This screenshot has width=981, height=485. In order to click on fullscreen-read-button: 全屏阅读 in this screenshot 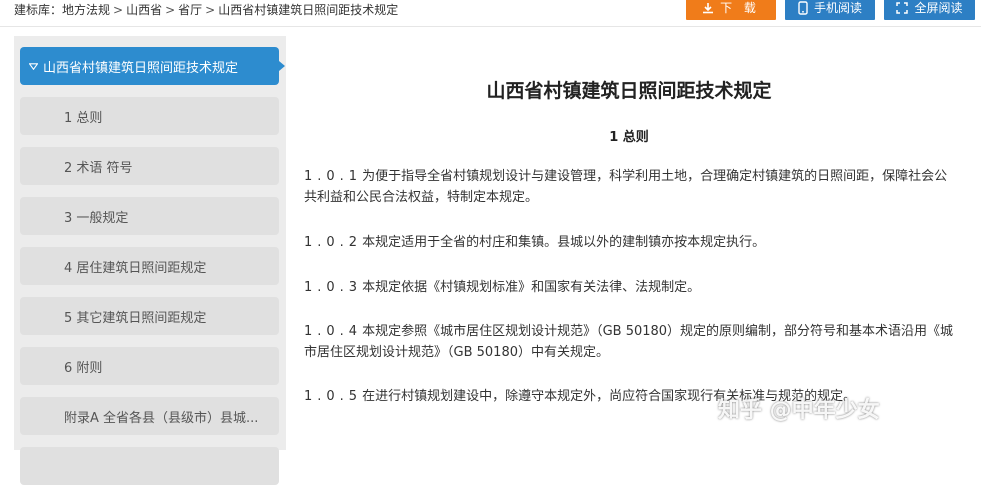, I will do `click(929, 10)`.